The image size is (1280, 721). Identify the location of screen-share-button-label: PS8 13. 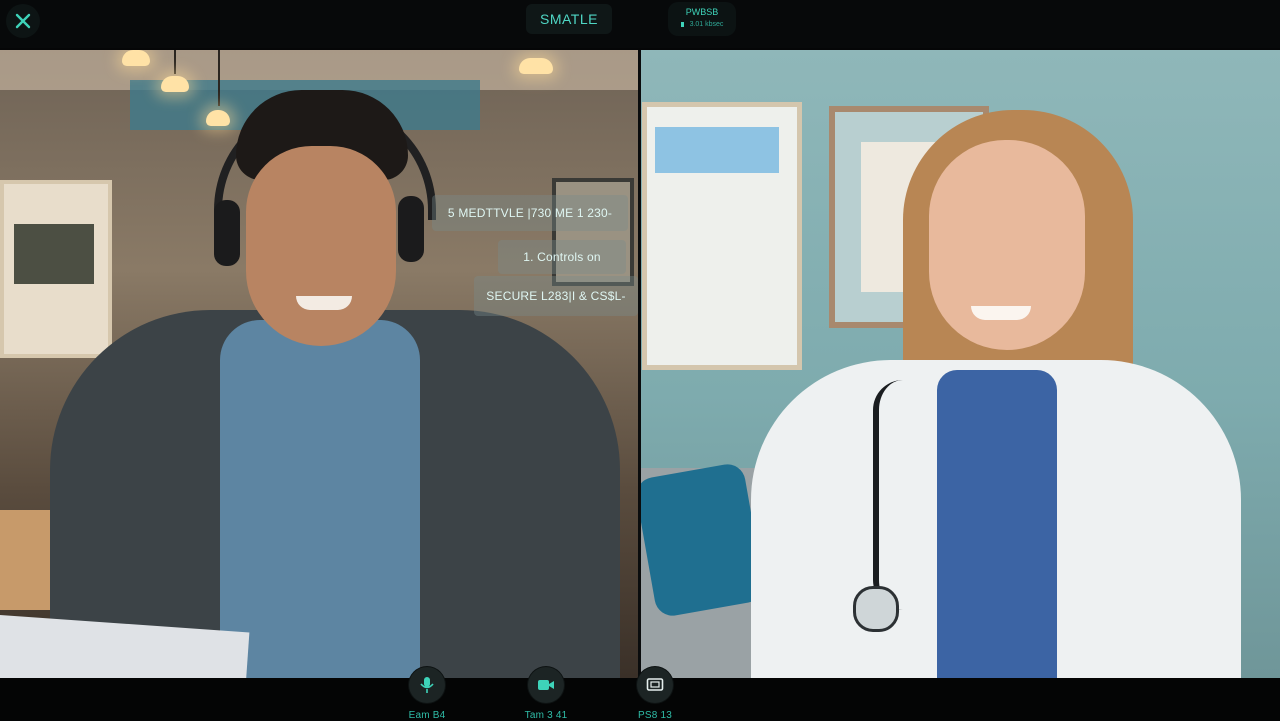
(654, 715).